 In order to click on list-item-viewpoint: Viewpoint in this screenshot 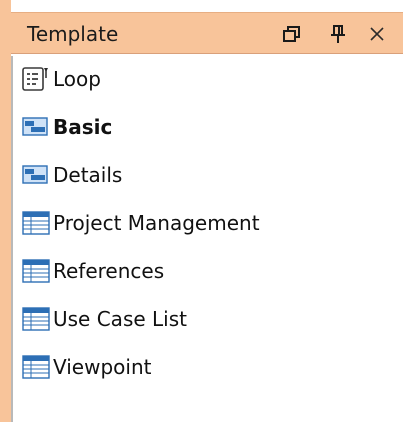, I will do `click(86, 367)`.